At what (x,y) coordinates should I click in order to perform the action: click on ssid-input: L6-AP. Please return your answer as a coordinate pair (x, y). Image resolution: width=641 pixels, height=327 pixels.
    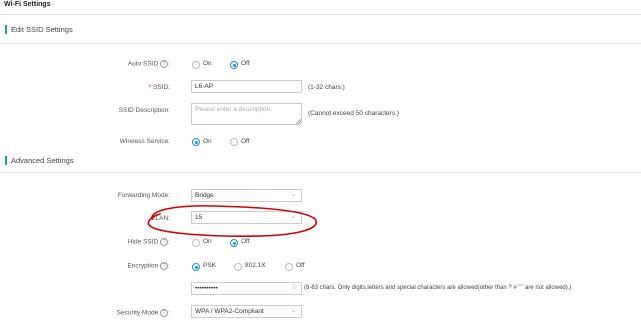
    Looking at the image, I should click on (246, 86).